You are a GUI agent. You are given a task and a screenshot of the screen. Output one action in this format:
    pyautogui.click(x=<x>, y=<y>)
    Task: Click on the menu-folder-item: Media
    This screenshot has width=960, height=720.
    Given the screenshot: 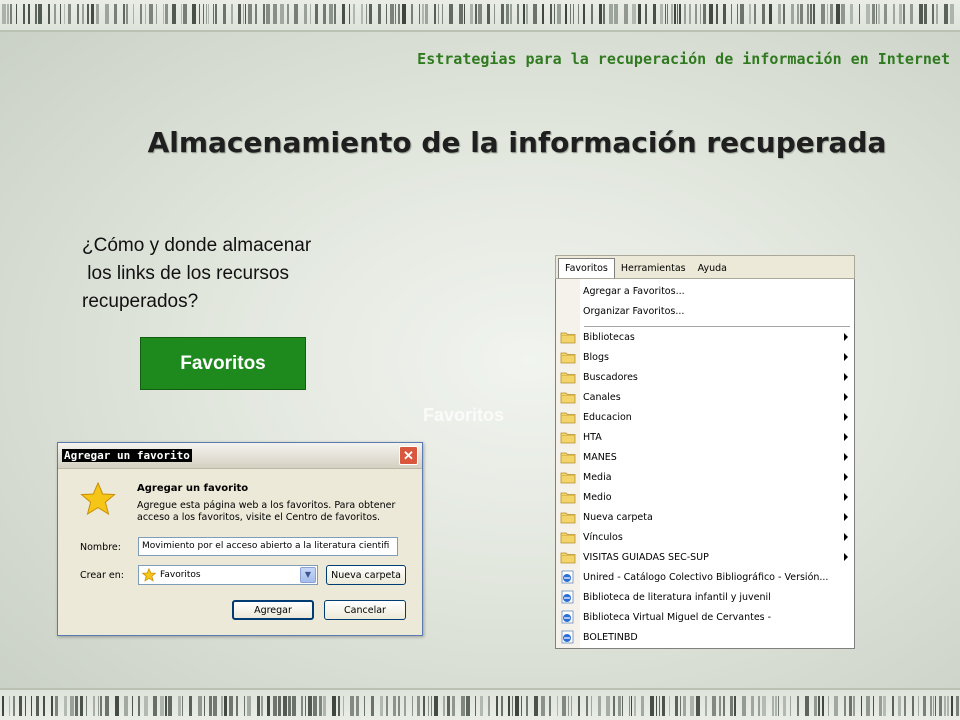 What is the action you would take?
    pyautogui.click(x=705, y=477)
    